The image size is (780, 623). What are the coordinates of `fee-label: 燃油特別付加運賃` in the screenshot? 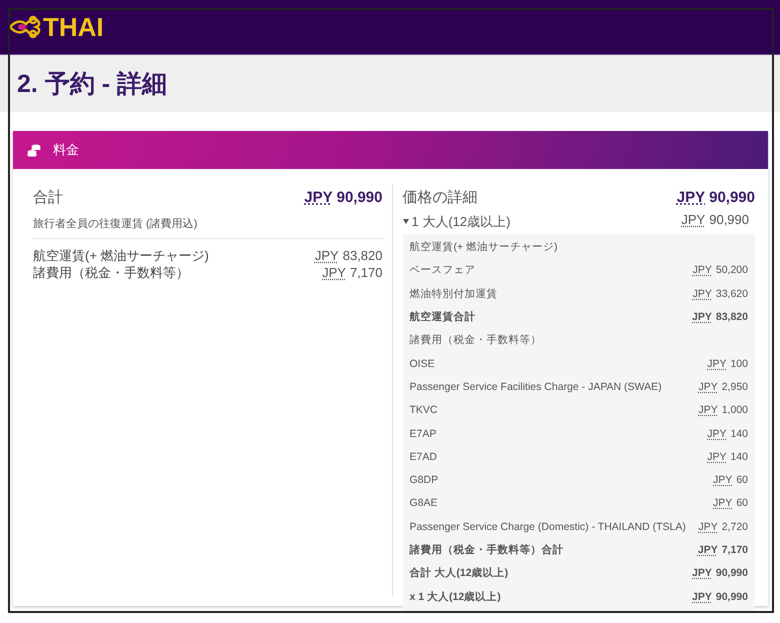 It's located at (454, 293).